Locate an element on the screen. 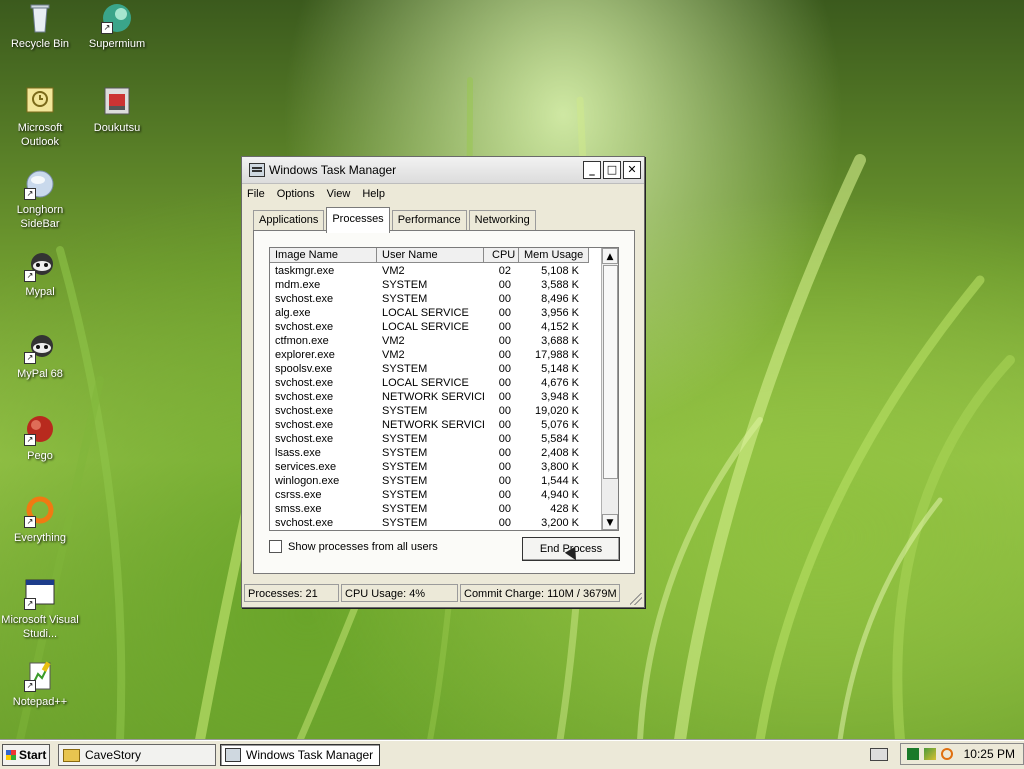 This screenshot has height=769, width=1024. menu-file: File is located at coordinates (256, 194).